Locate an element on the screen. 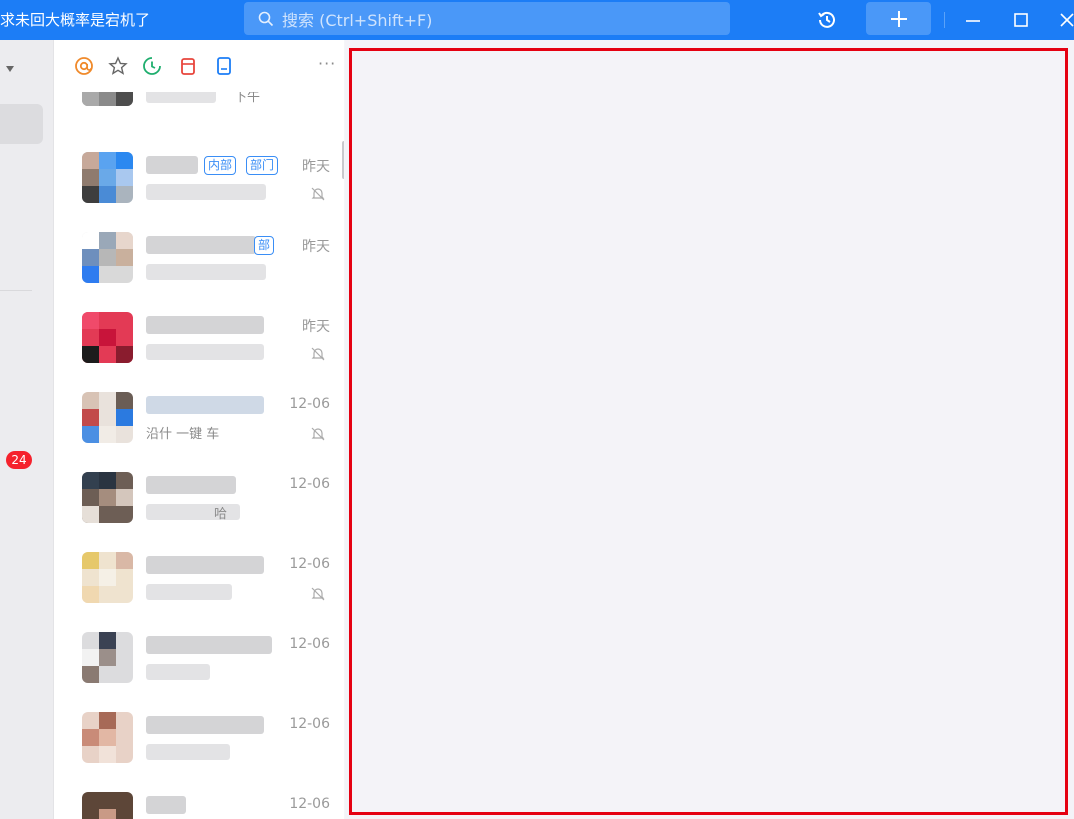 The height and width of the screenshot is (819, 1074). nav-divider is located at coordinates (16, 290).